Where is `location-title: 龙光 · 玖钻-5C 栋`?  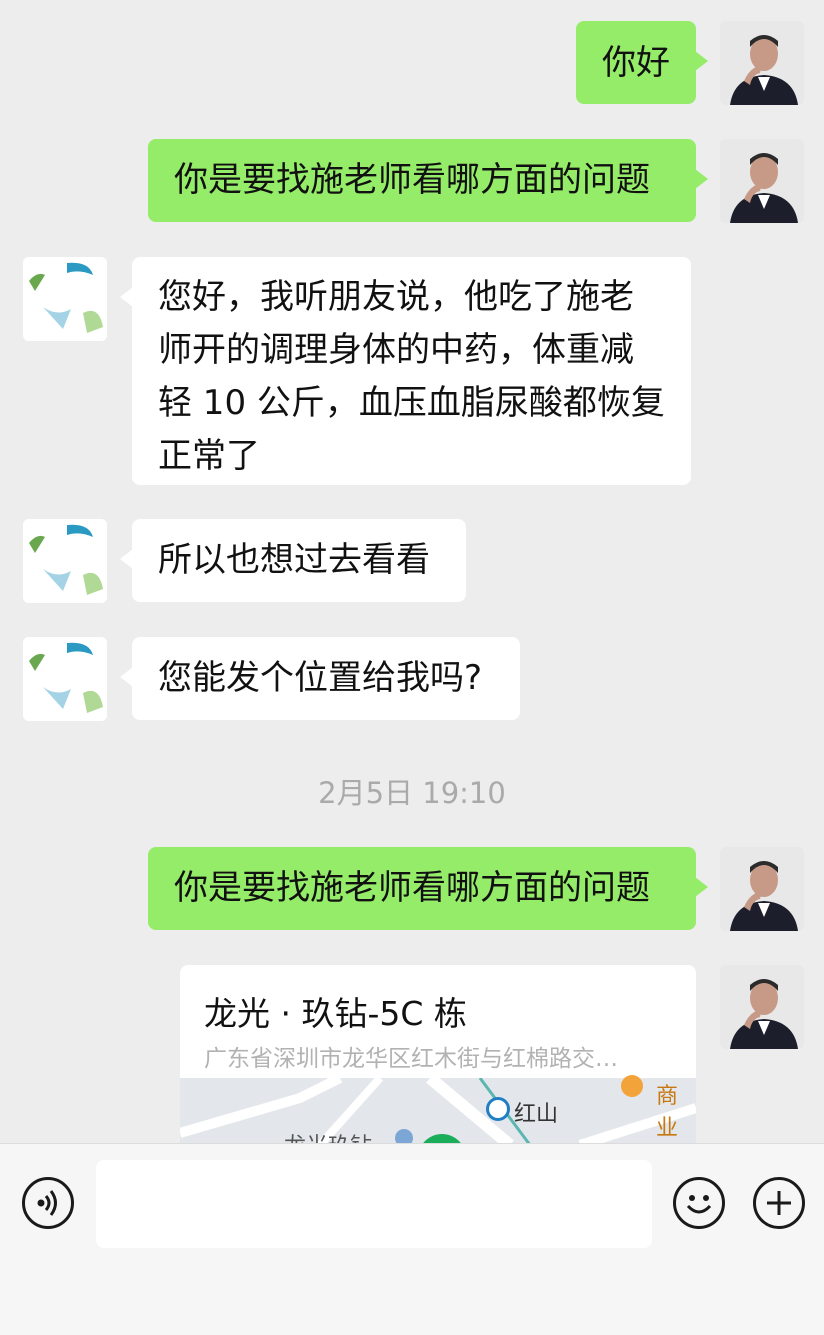 location-title: 龙光 · 玖钻-5C 栋 is located at coordinates (335, 1013).